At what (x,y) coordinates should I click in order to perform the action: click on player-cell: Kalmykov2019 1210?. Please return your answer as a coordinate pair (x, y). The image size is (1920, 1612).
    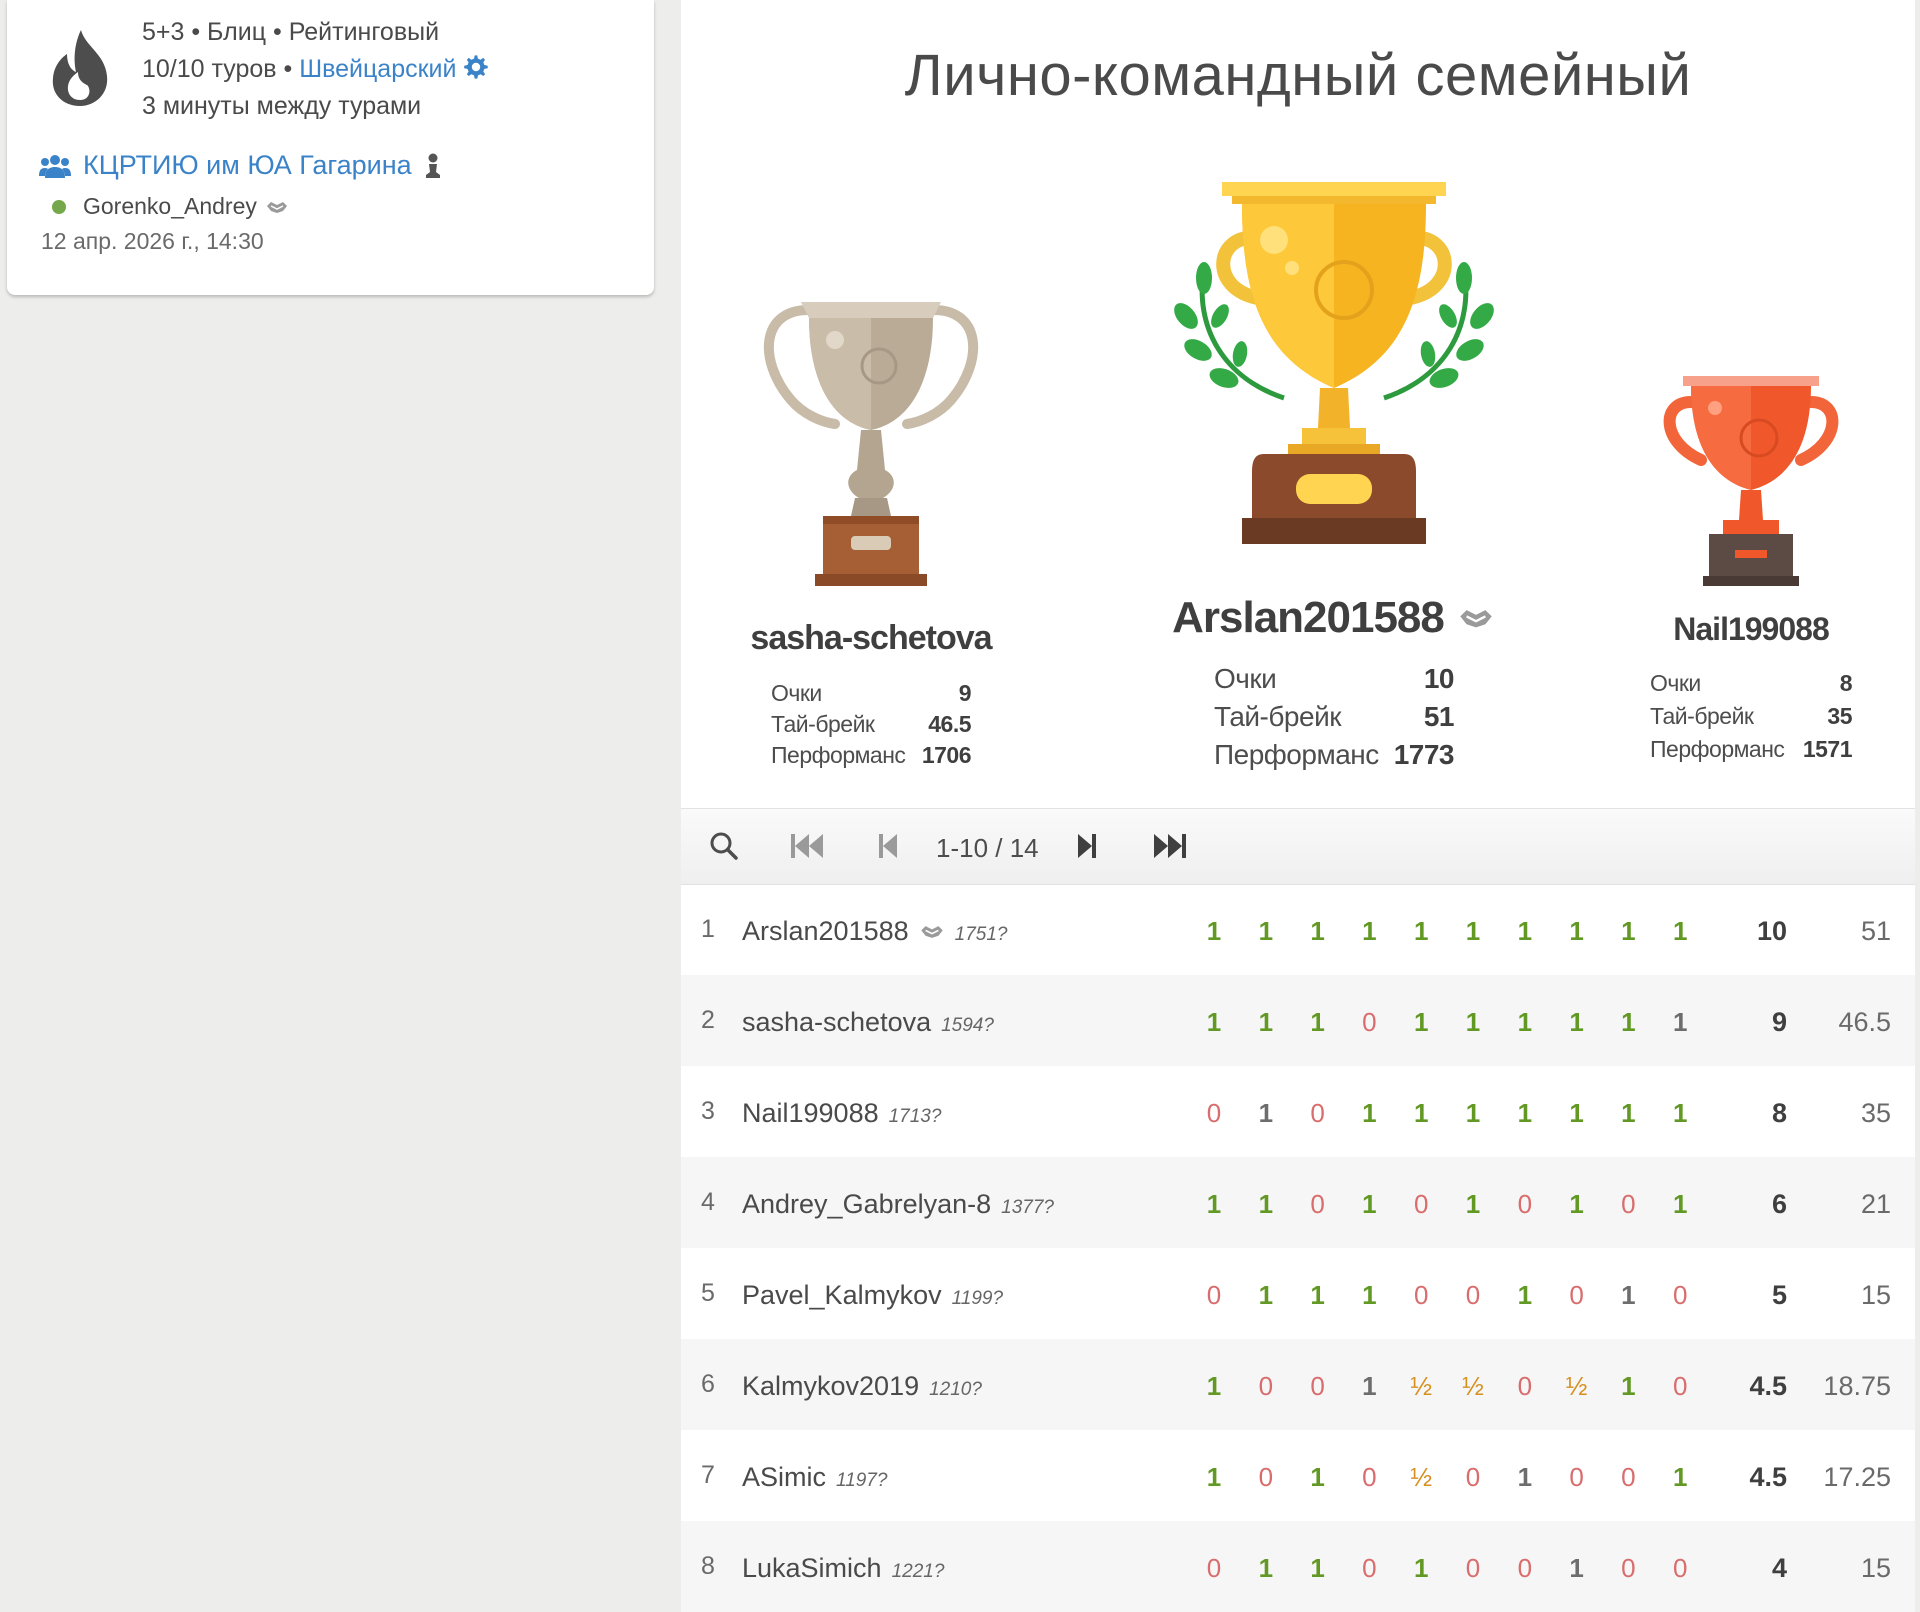
    Looking at the image, I should click on (862, 1386).